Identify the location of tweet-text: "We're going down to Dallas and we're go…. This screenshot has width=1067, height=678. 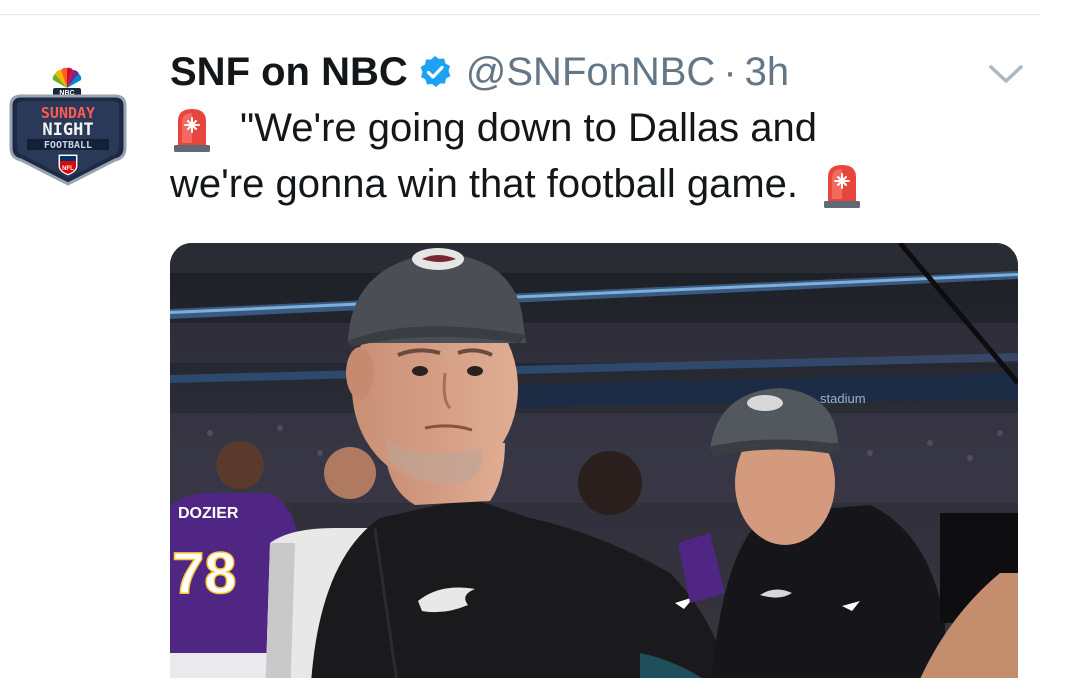
(580, 156).